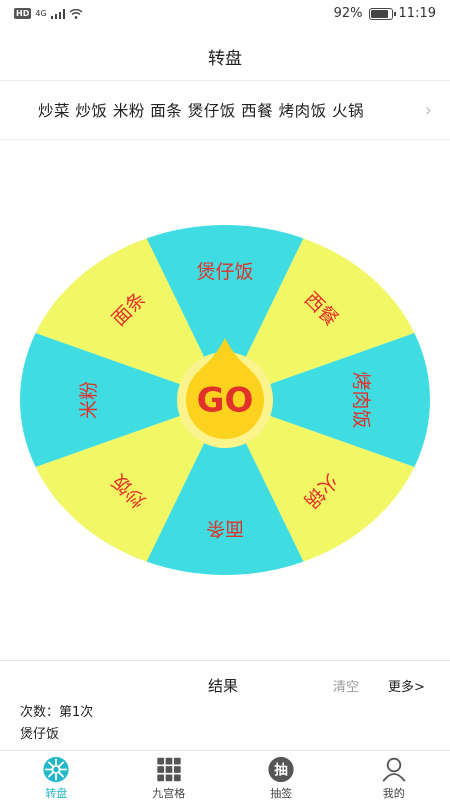  I want to click on tab-grid: 九宫格, so click(169, 776).